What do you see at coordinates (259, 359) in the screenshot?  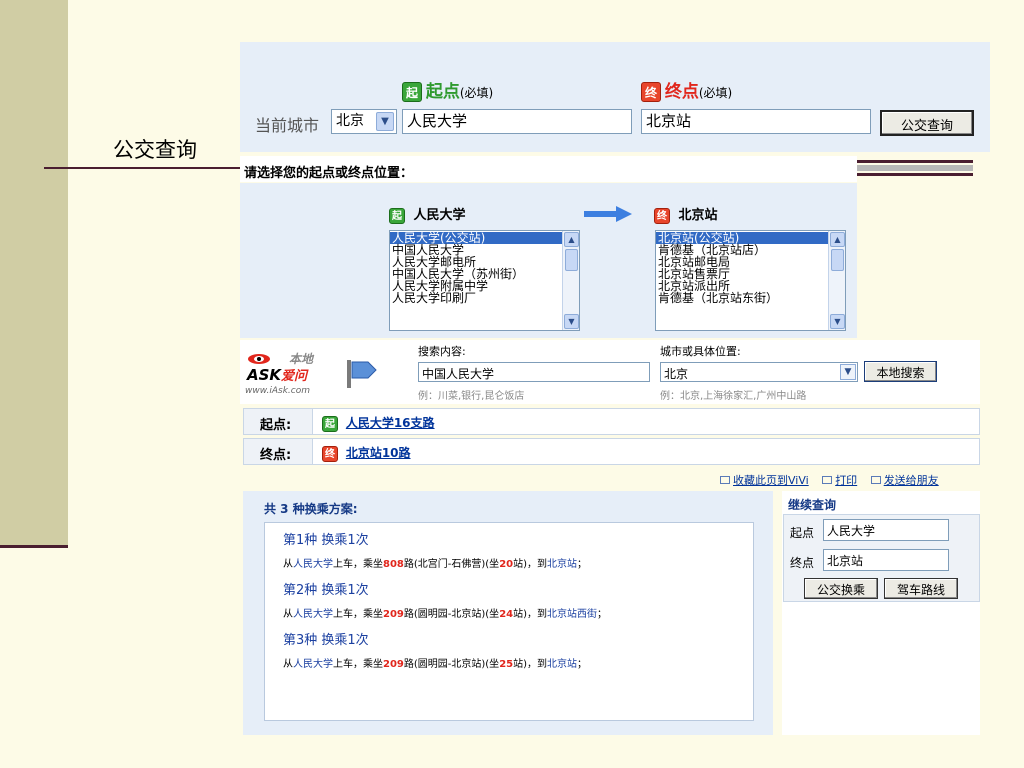 I see `sina-eye-icon` at bounding box center [259, 359].